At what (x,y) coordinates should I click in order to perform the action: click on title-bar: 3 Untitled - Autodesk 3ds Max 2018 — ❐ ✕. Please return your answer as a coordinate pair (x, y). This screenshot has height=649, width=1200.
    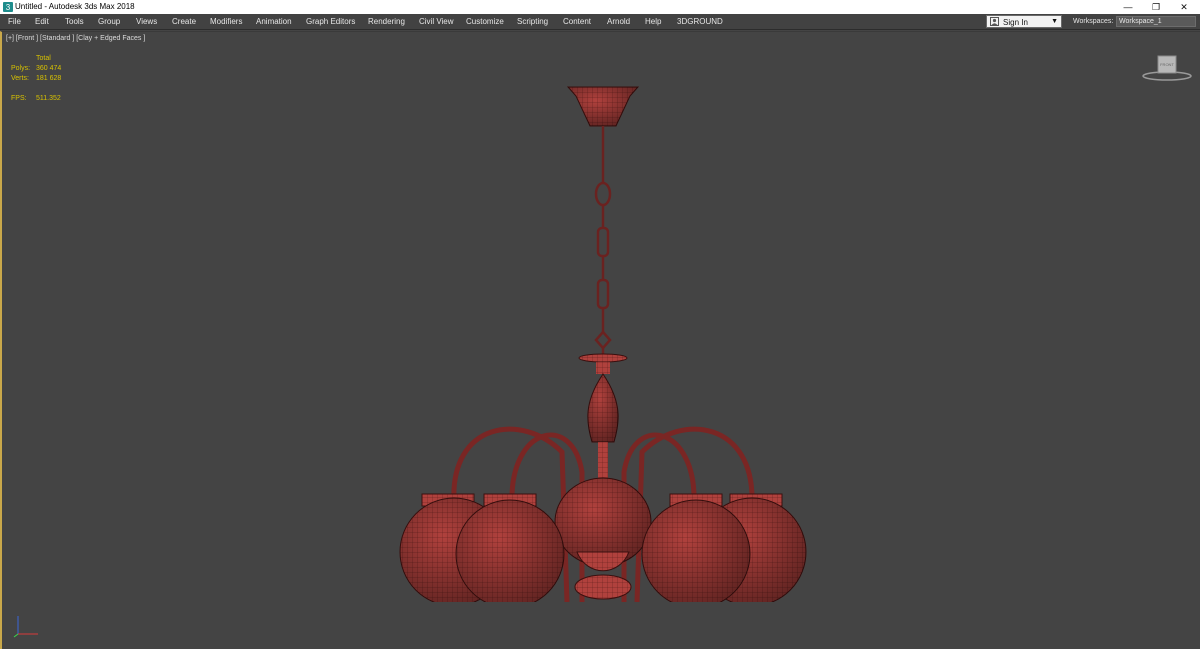
    Looking at the image, I should click on (600, 7).